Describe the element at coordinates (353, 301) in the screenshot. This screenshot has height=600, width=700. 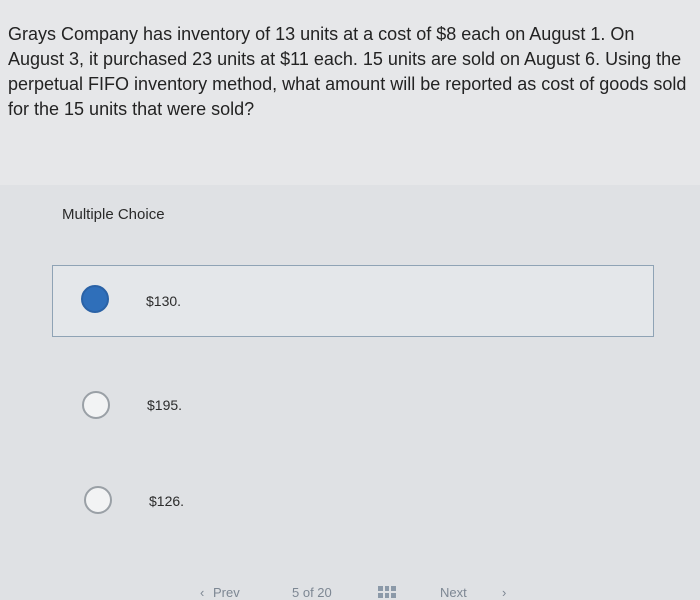
I see `answer-option-1: $130.` at that location.